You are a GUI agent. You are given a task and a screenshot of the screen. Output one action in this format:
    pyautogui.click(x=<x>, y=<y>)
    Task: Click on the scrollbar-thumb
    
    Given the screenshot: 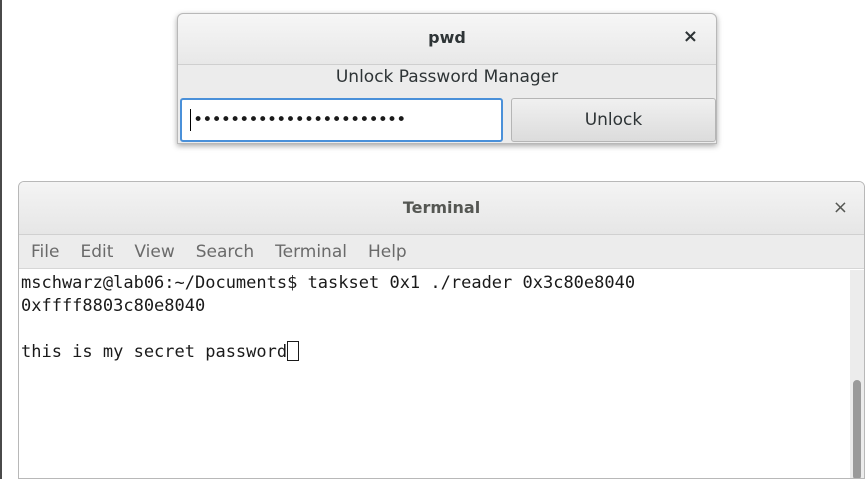 What is the action you would take?
    pyautogui.click(x=857, y=429)
    